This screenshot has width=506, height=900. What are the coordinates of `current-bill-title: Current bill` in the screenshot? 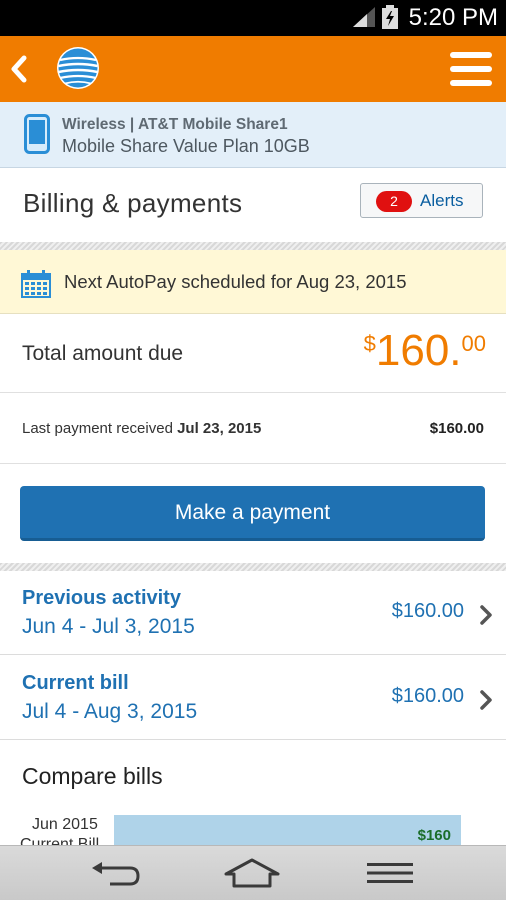 It's located at (75, 683).